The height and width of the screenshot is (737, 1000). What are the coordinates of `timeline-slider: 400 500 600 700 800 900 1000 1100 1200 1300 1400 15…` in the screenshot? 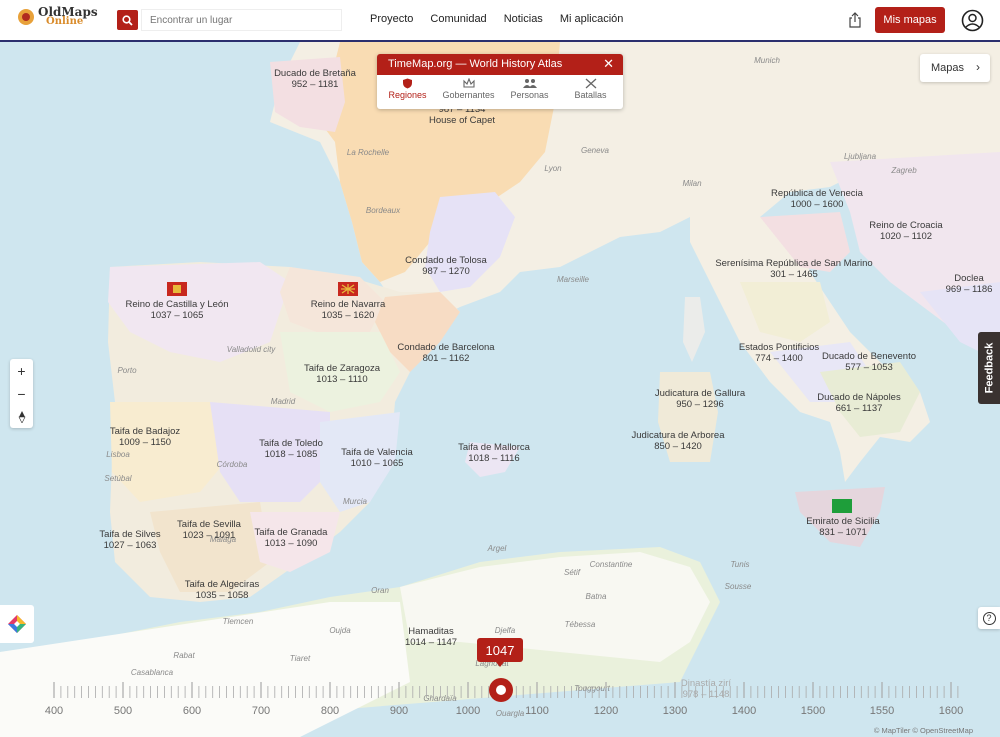 It's located at (500, 702).